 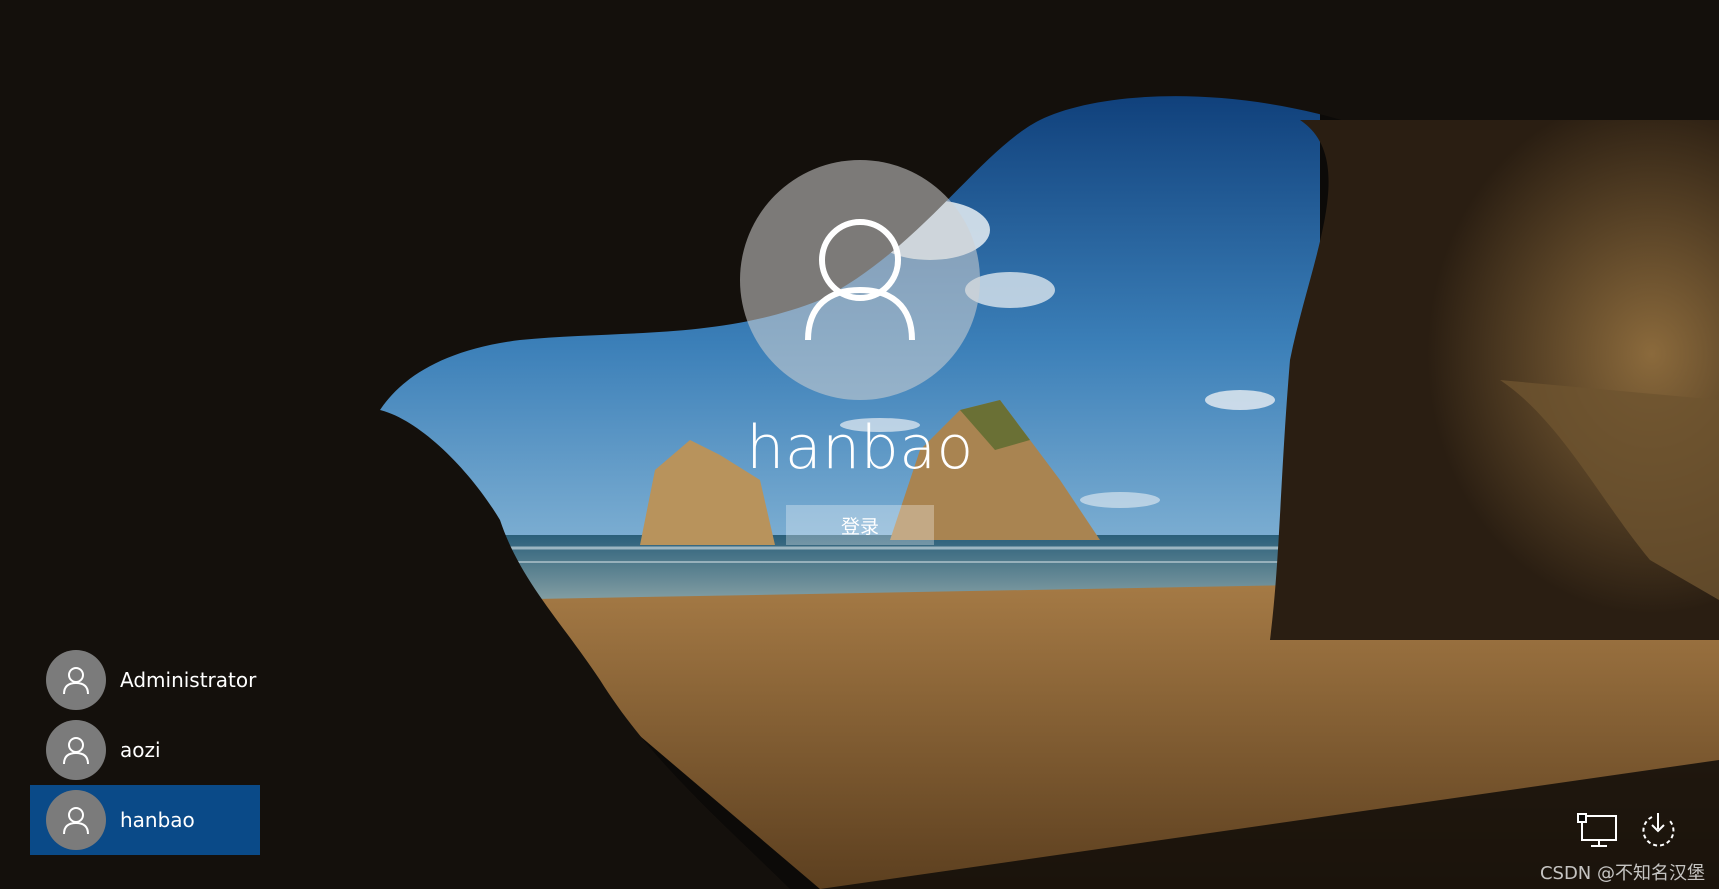 I want to click on user-item-hanbao: hanbao, so click(x=145, y=820).